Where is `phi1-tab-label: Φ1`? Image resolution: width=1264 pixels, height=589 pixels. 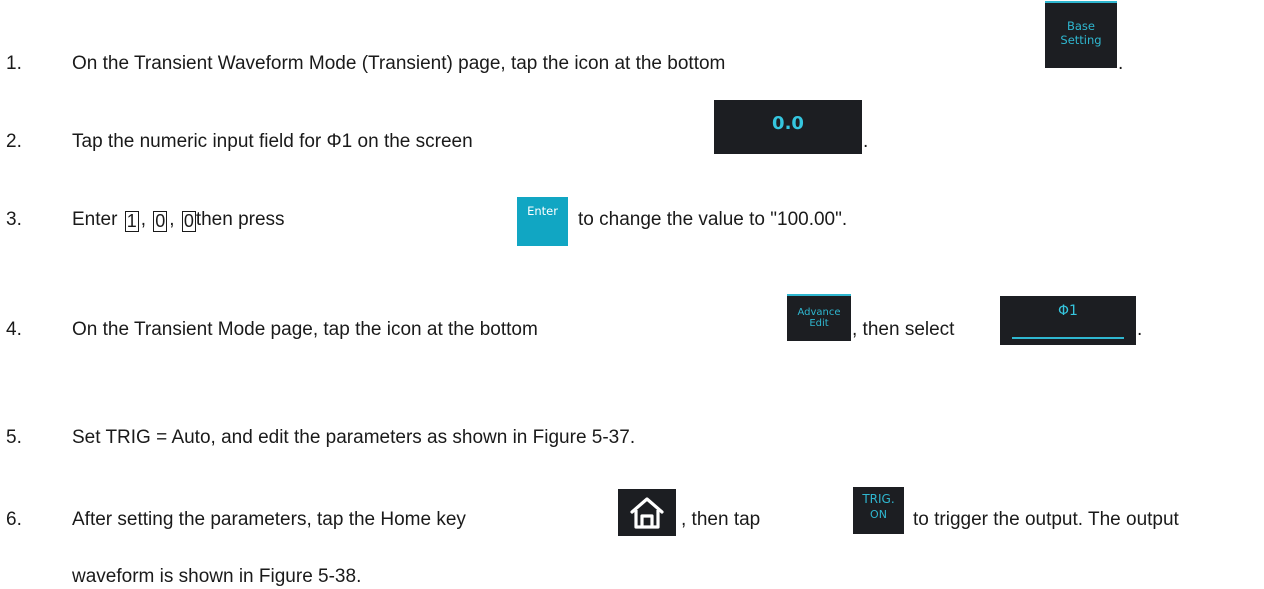
phi1-tab-label: Φ1 is located at coordinates (1068, 311).